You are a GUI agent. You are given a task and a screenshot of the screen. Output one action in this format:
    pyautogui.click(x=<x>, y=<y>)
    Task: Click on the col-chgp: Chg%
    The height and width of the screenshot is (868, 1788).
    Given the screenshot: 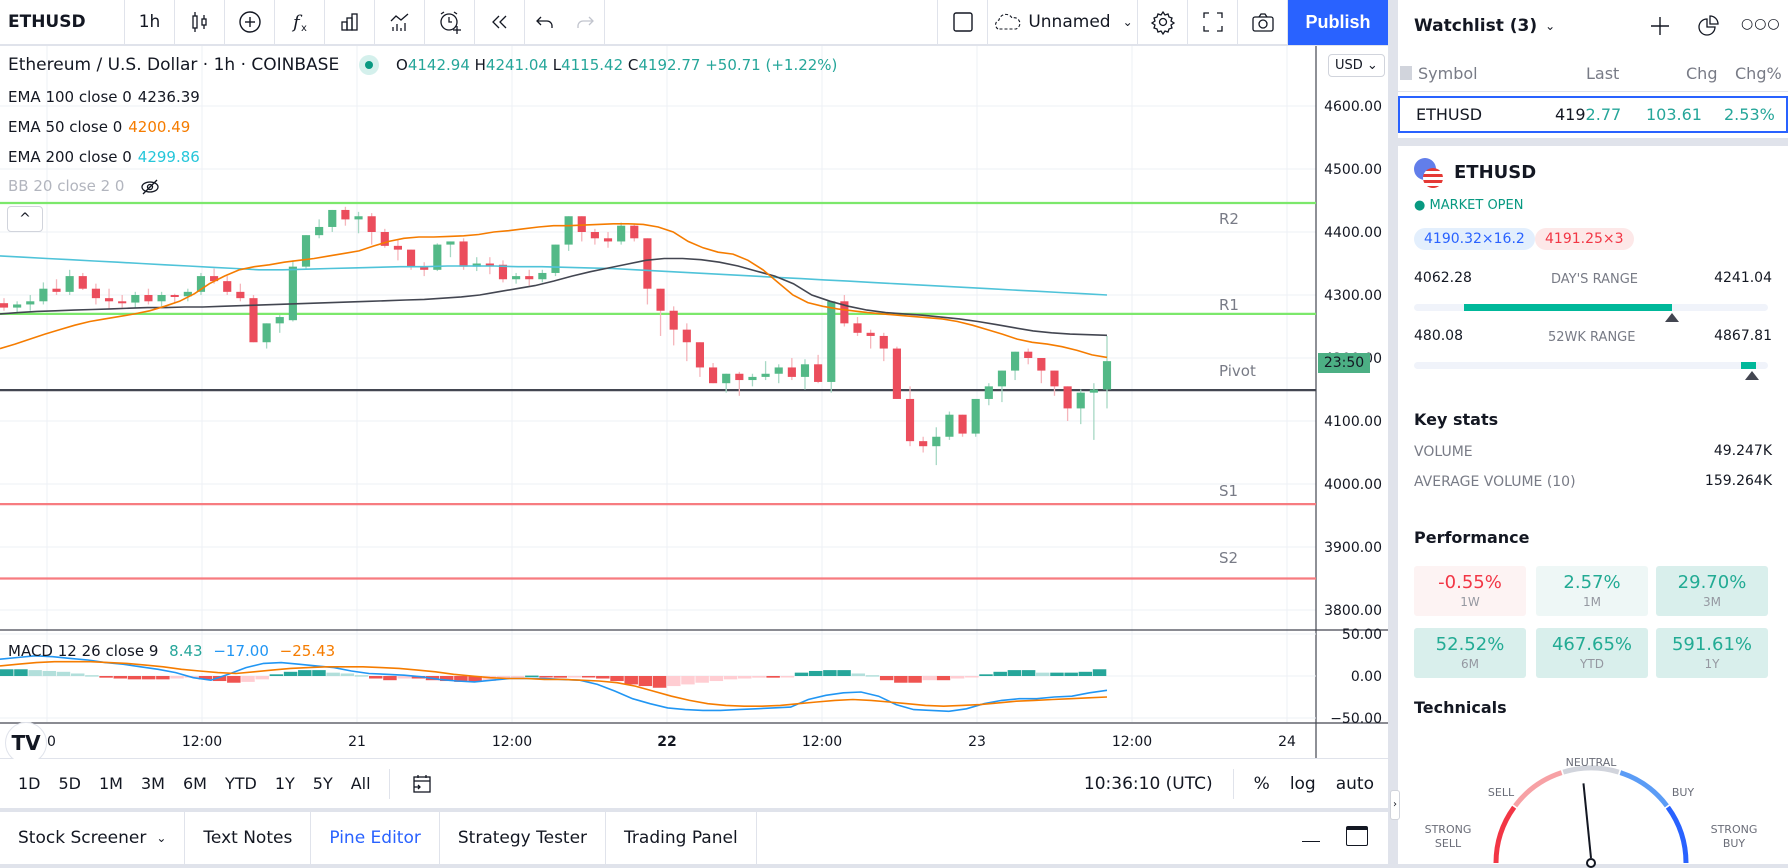 What is the action you would take?
    pyautogui.click(x=1758, y=73)
    